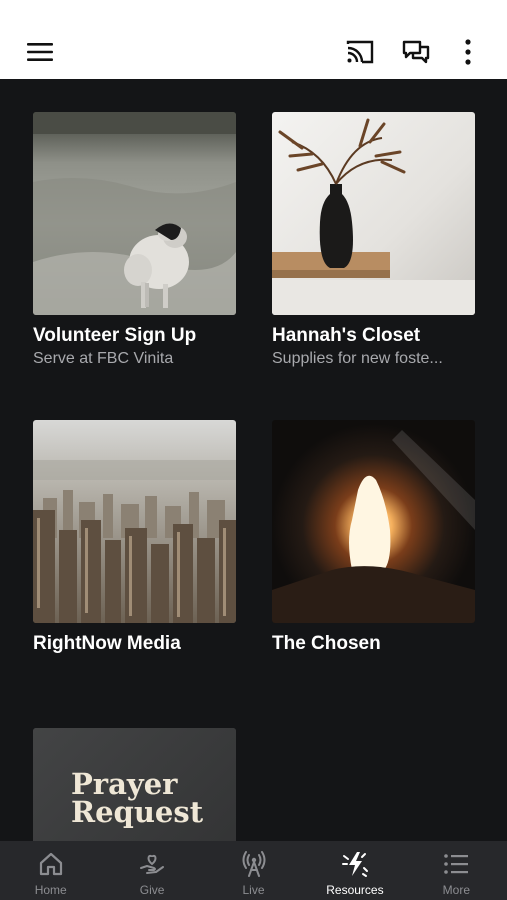 The height and width of the screenshot is (900, 507). What do you see at coordinates (103, 358) in the screenshot?
I see `card-subtitle: Serve at FBC Vinita` at bounding box center [103, 358].